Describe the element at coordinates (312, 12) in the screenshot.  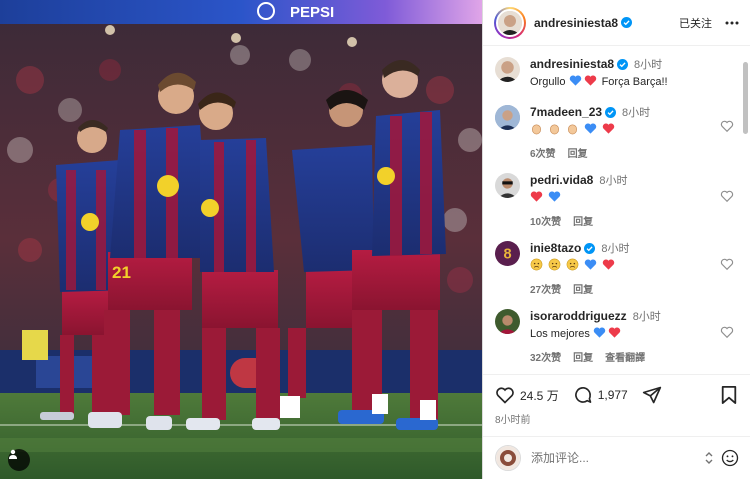
I see `banner-text: PEPSI` at that location.